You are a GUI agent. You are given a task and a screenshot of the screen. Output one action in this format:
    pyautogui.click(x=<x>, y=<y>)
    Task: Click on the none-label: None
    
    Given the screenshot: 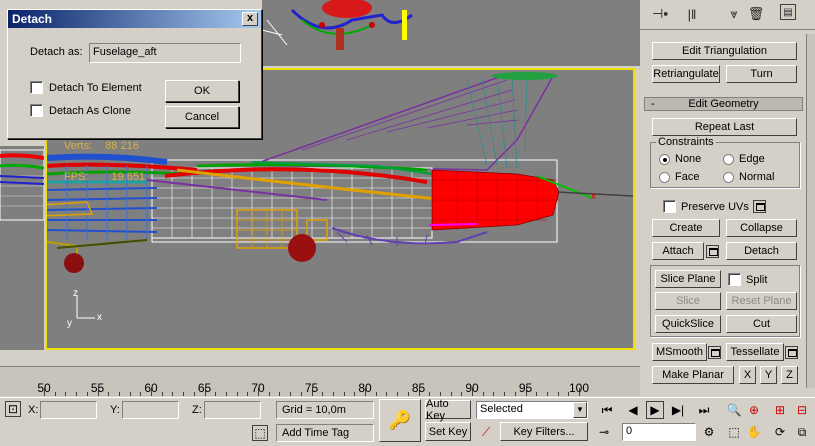 What is the action you would take?
    pyautogui.click(x=688, y=159)
    